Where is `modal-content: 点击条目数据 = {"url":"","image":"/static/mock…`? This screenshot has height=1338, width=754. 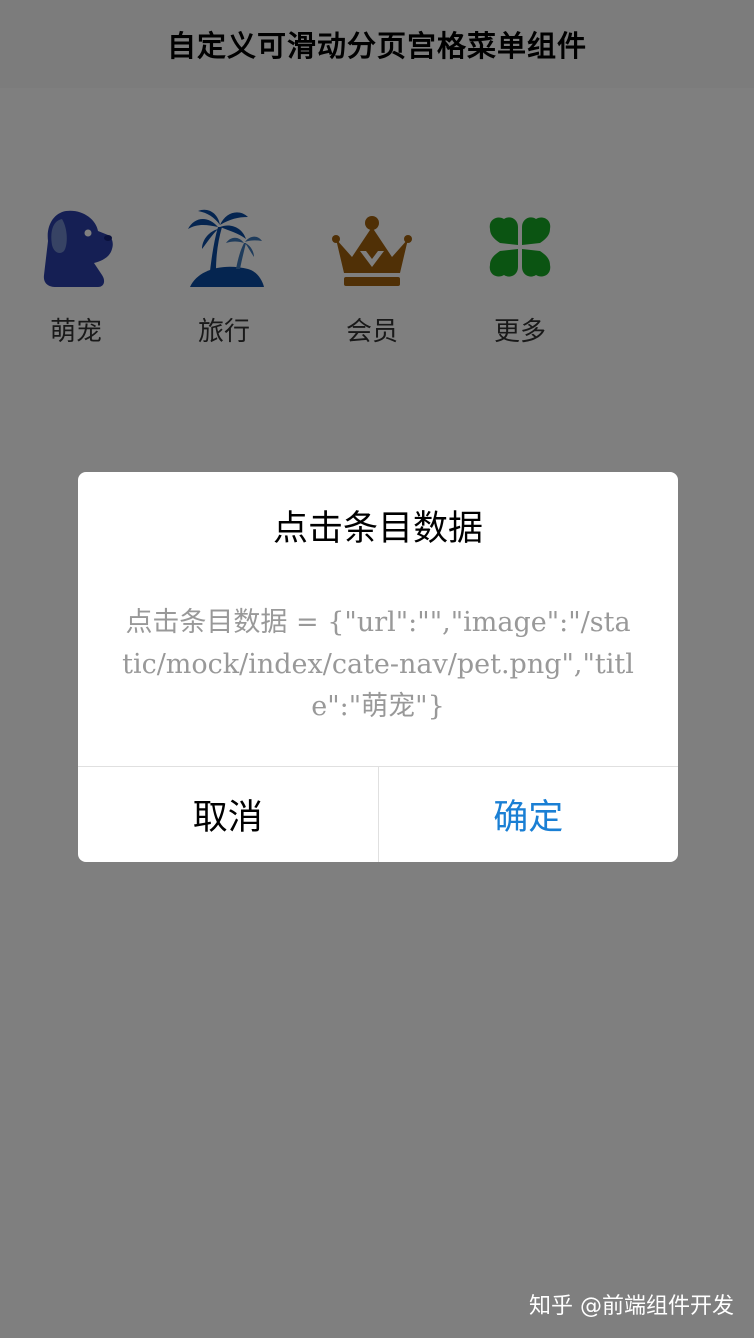 modal-content: 点击条目数据 = {"url":"","image":"/static/mock… is located at coordinates (378, 664).